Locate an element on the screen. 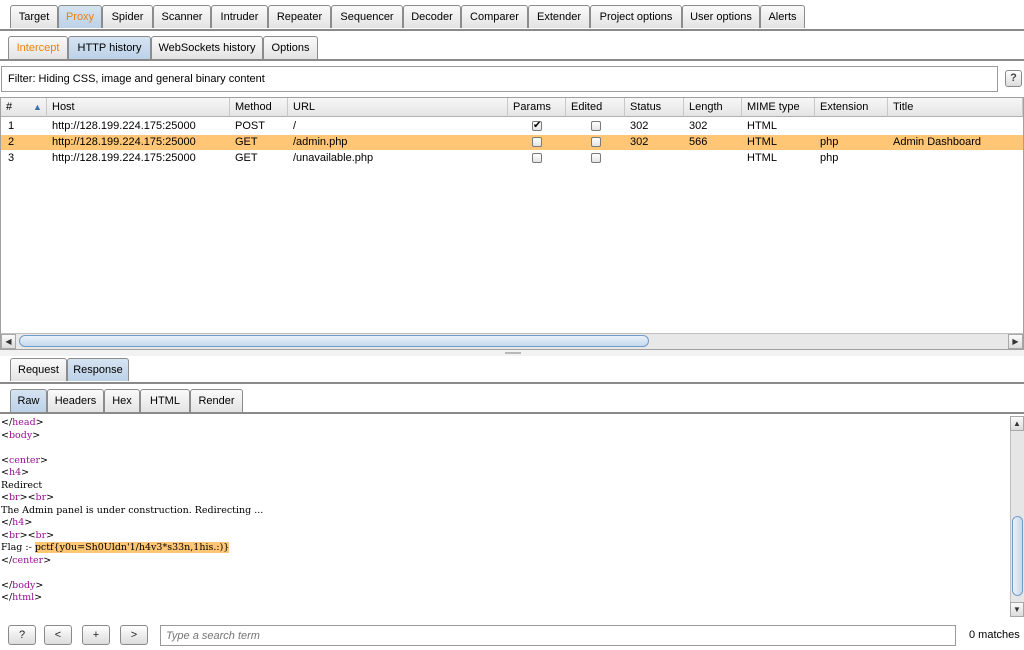 The height and width of the screenshot is (650, 1024). tab-extender: Extender is located at coordinates (559, 16).